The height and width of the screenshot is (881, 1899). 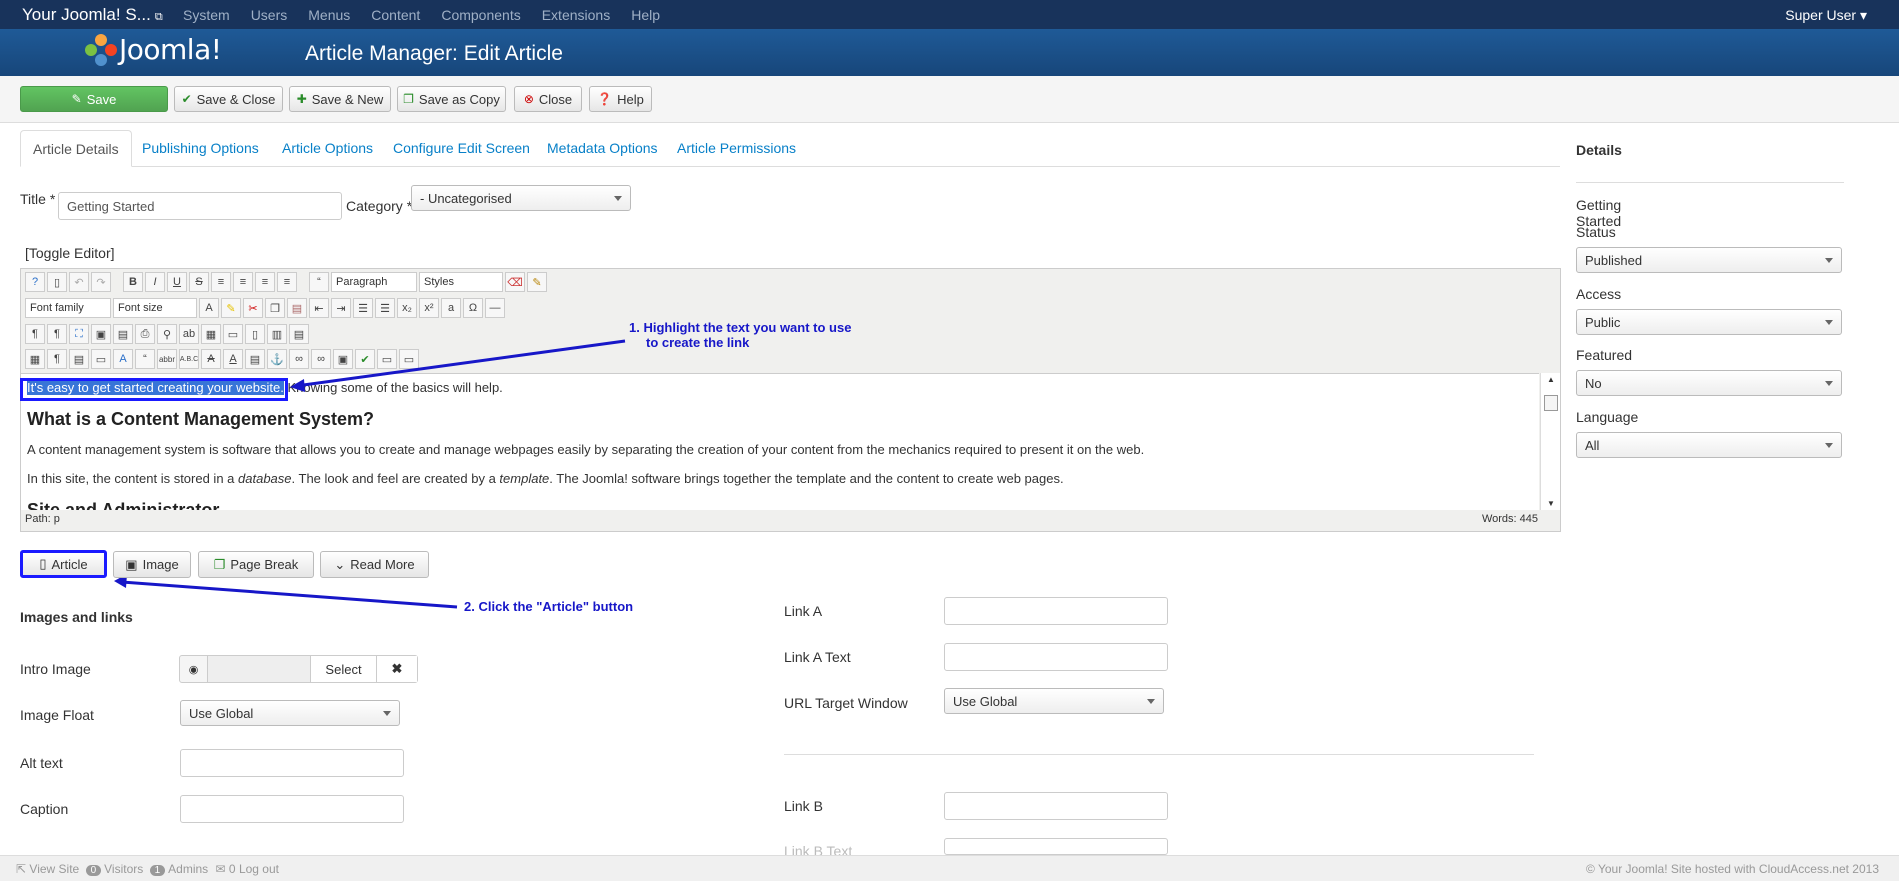 I want to click on admins-badge: 1, so click(x=157, y=870).